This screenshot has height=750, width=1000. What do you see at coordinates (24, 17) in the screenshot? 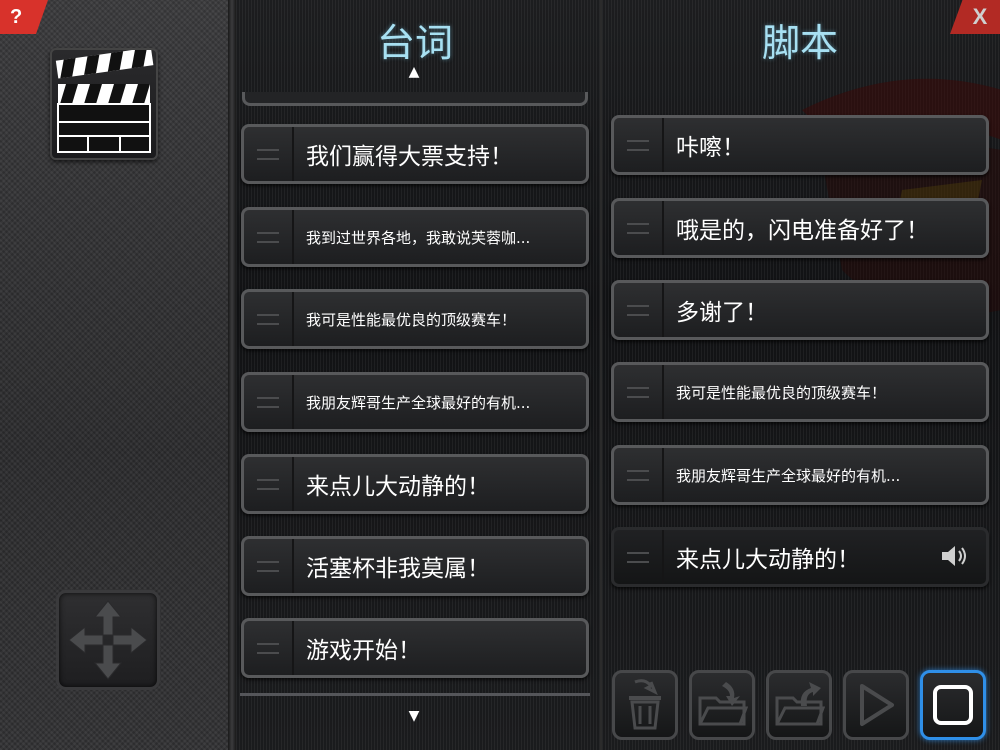
I see `help-button: ?` at bounding box center [24, 17].